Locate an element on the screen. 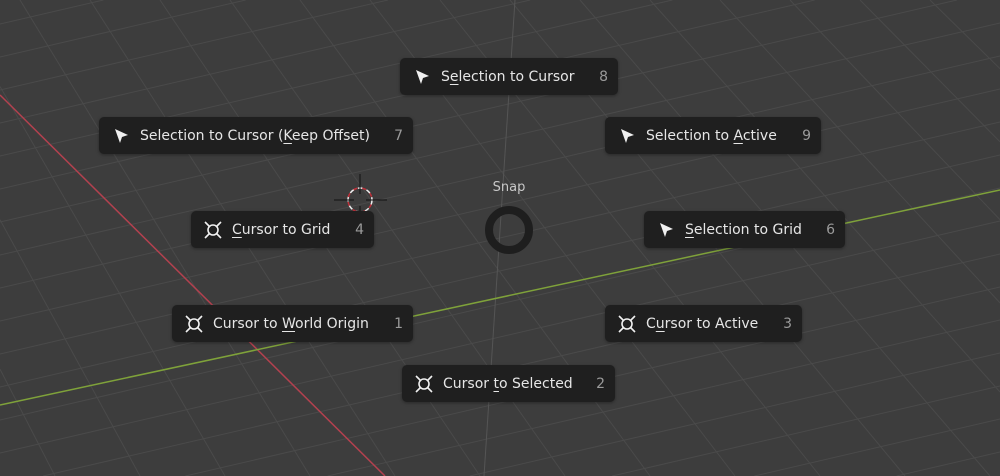  label-text: eep Offset) is located at coordinates (330, 135).